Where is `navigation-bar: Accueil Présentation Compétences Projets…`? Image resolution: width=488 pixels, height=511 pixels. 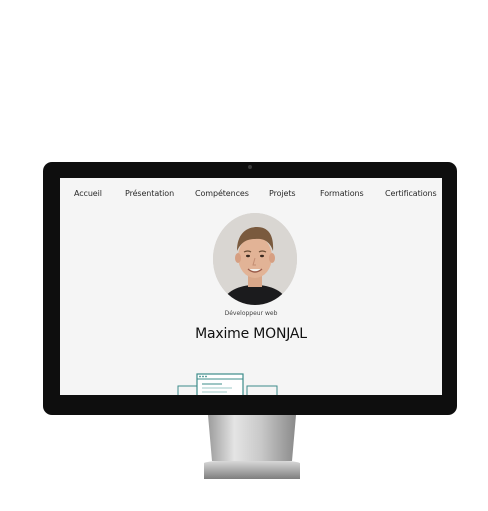 navigation-bar: Accueil Présentation Compétences Projets… is located at coordinates (251, 196).